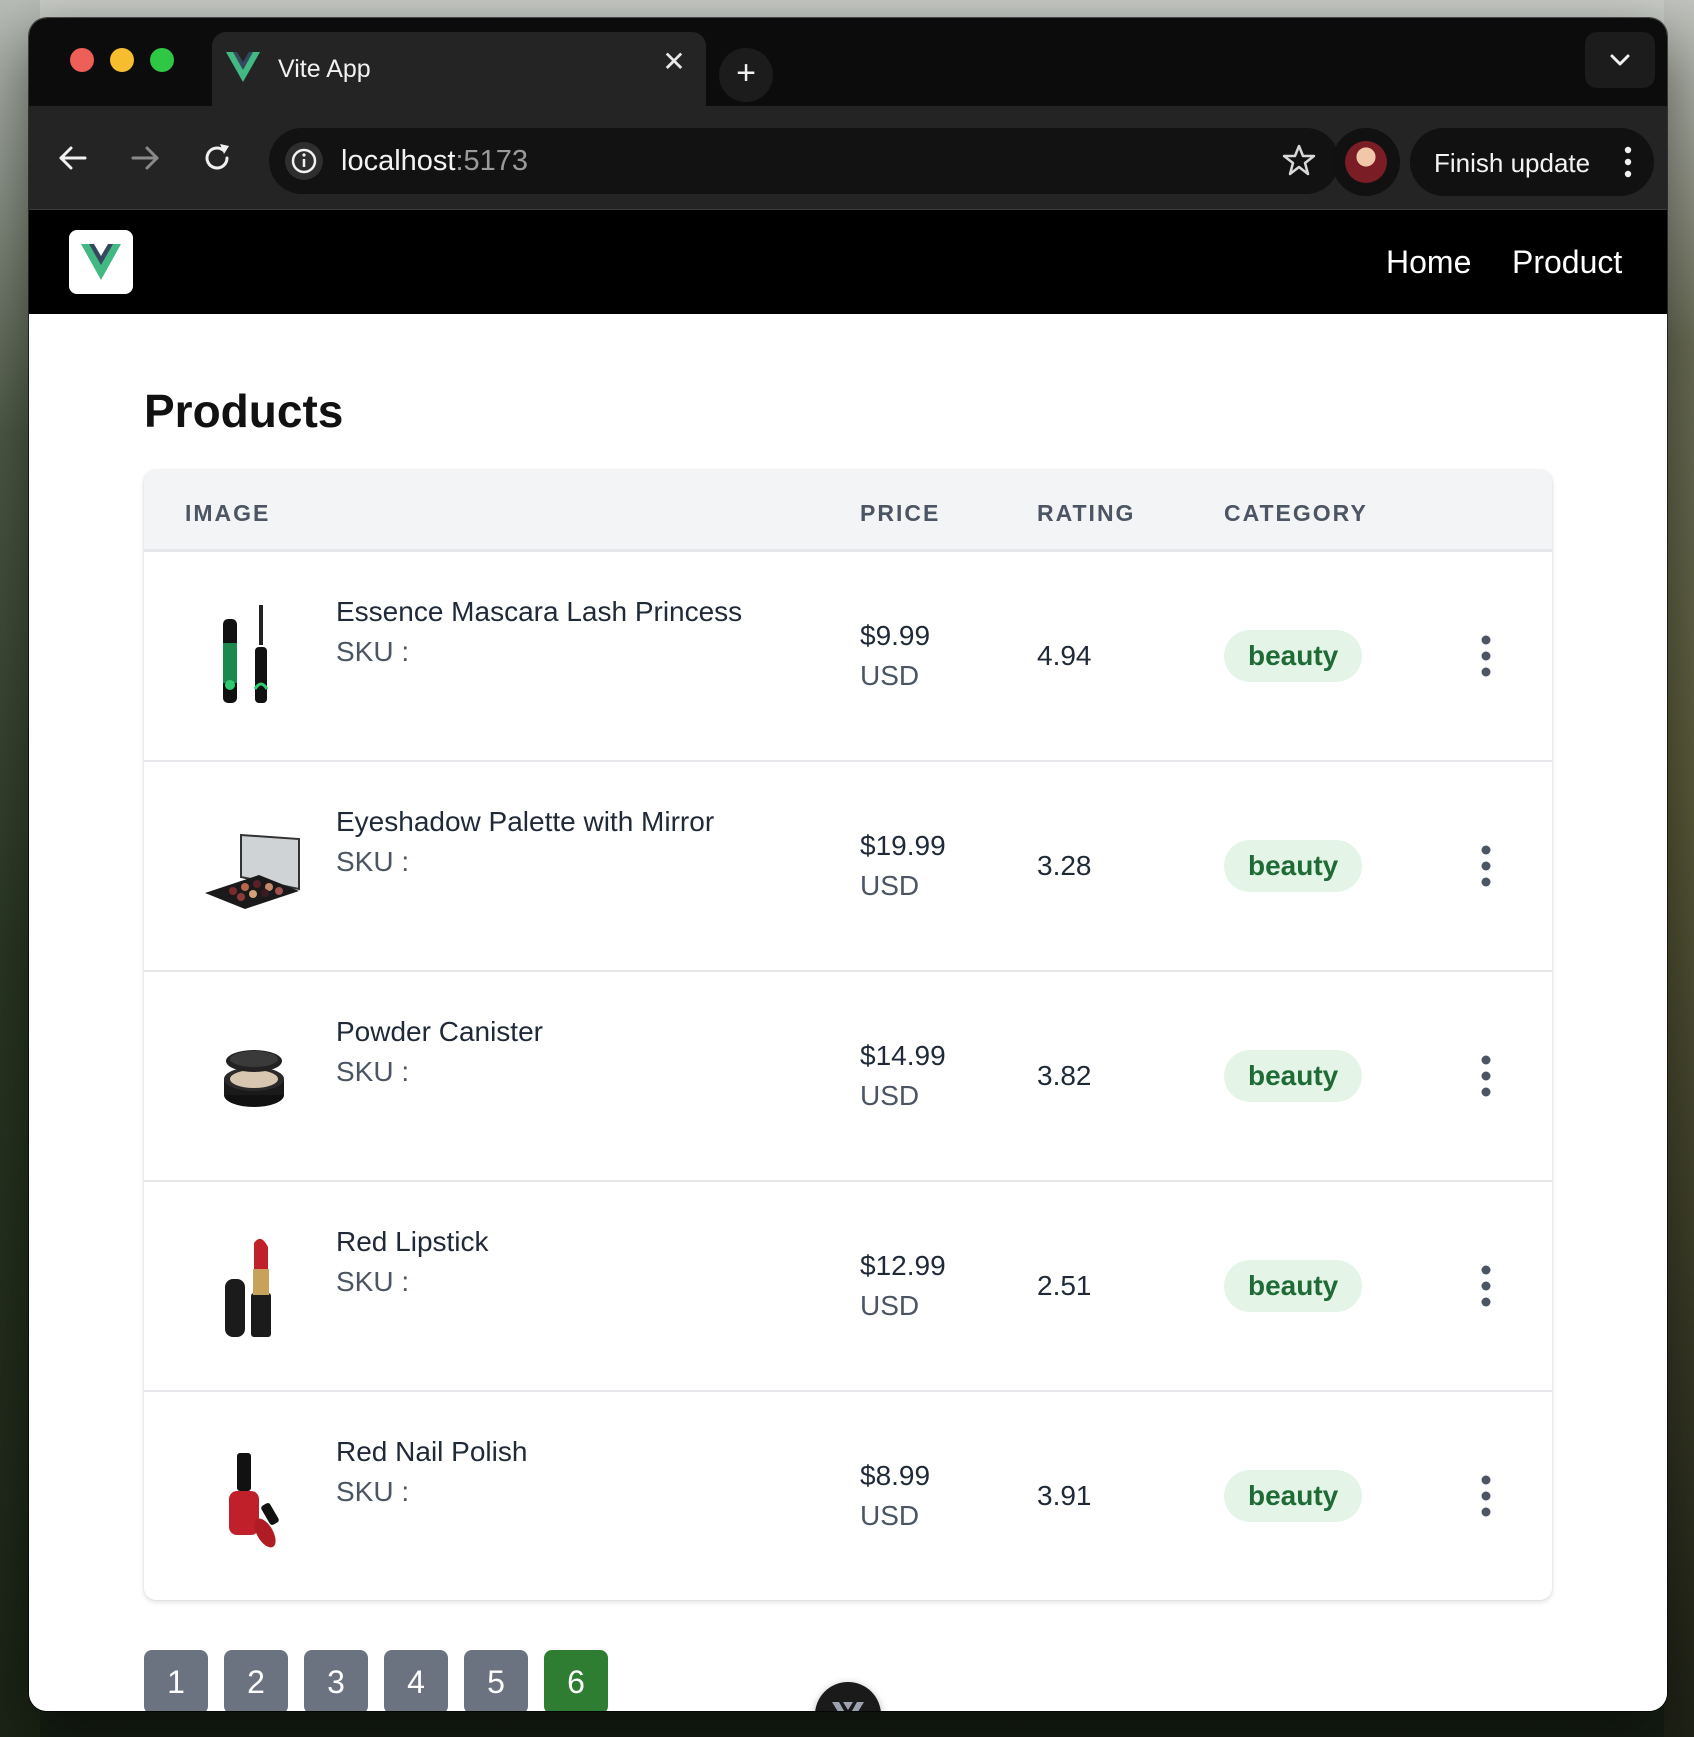 The image size is (1694, 1737). I want to click on product-name: Powder Canister, so click(439, 1031).